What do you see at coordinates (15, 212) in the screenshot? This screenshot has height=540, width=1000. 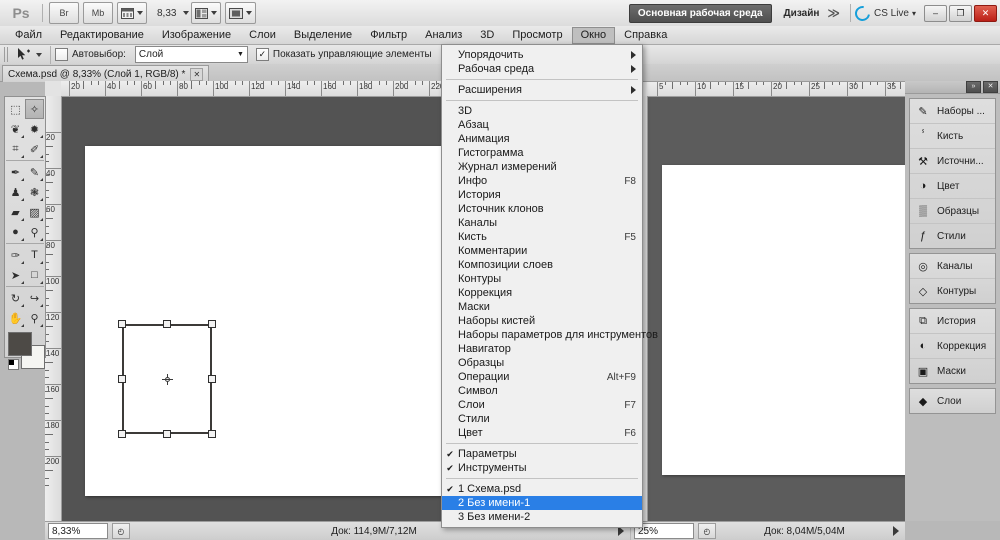 I see `eraser-tool: ▰` at bounding box center [15, 212].